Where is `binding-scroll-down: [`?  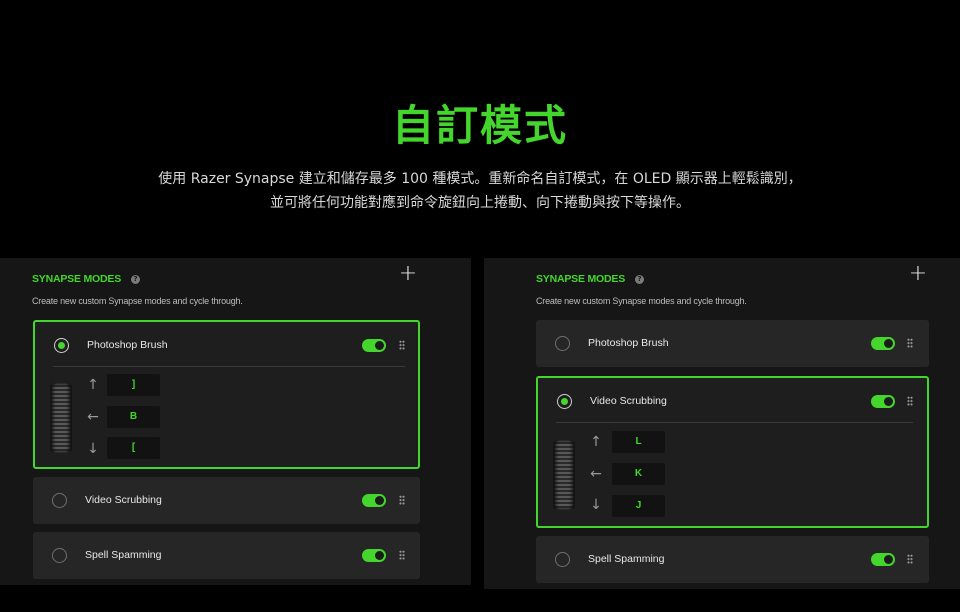
binding-scroll-down: [ is located at coordinates (133, 448).